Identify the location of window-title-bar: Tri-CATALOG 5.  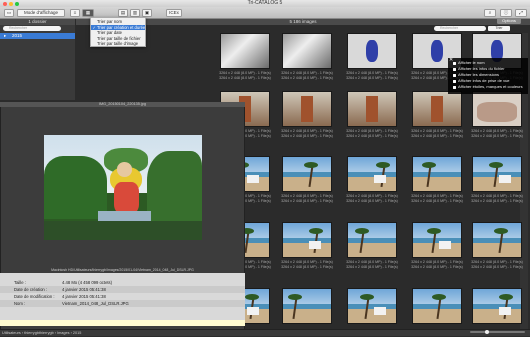
(265, 3).